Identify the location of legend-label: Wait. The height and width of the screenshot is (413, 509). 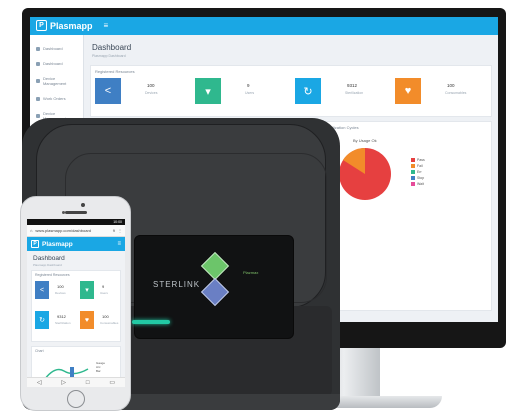
(420, 184).